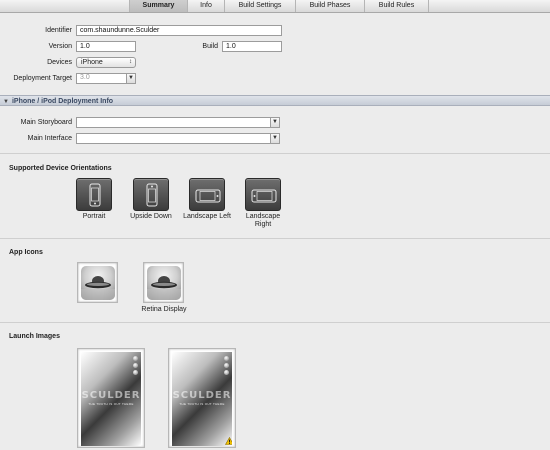  What do you see at coordinates (252, 46) in the screenshot?
I see `build-field: 1.0` at bounding box center [252, 46].